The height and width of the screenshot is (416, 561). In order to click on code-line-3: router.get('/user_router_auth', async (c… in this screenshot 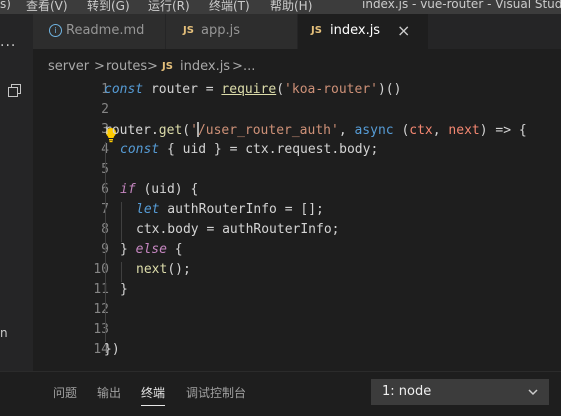, I will do `click(315, 130)`.